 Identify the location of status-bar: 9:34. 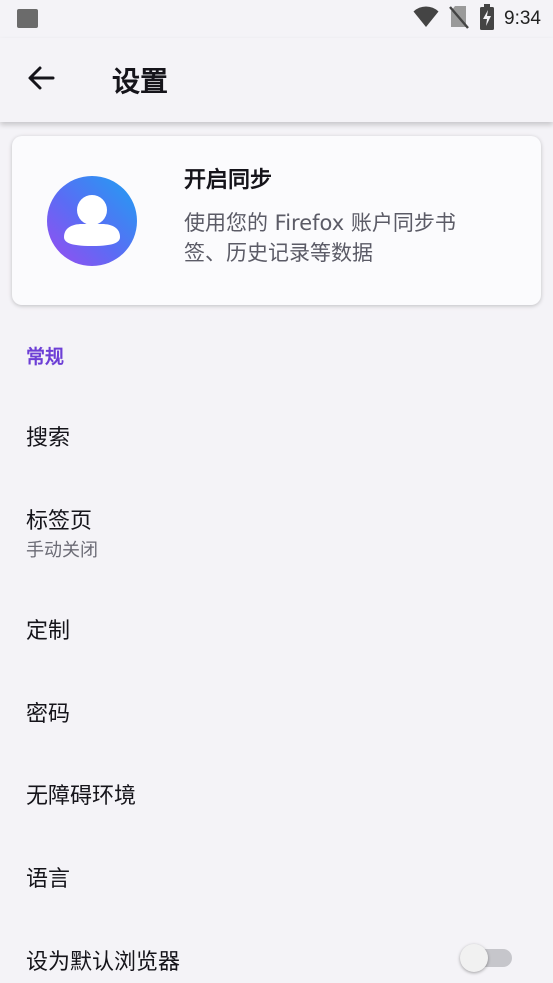
(276, 19).